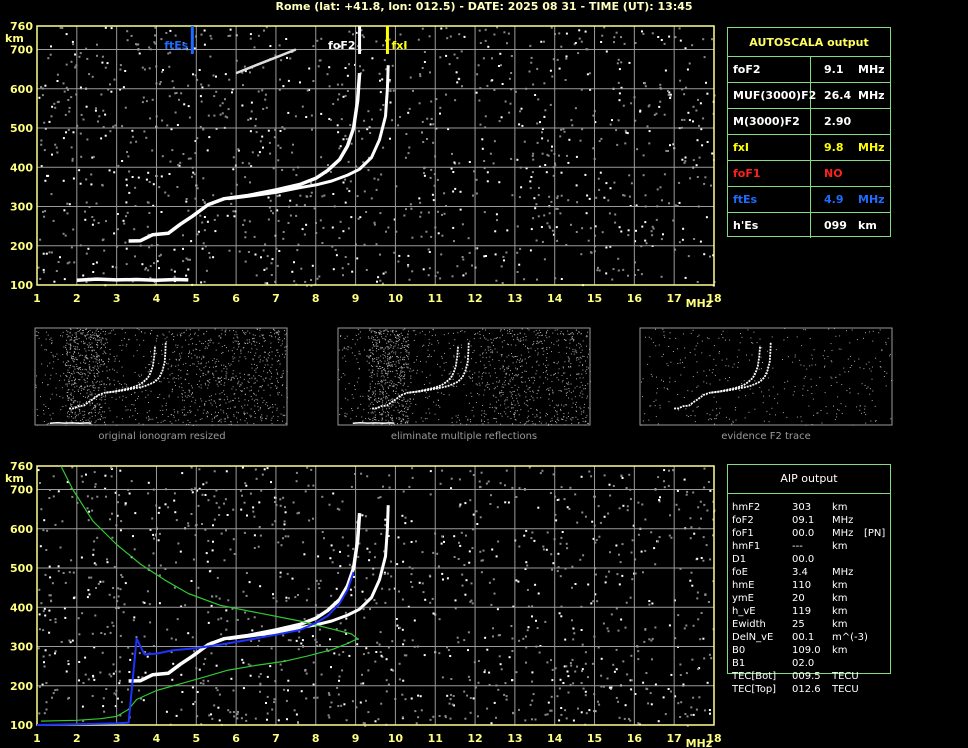 The image size is (968, 748). Describe the element at coordinates (699, 742) in the screenshot. I see `x-axis-label: MHz` at that location.